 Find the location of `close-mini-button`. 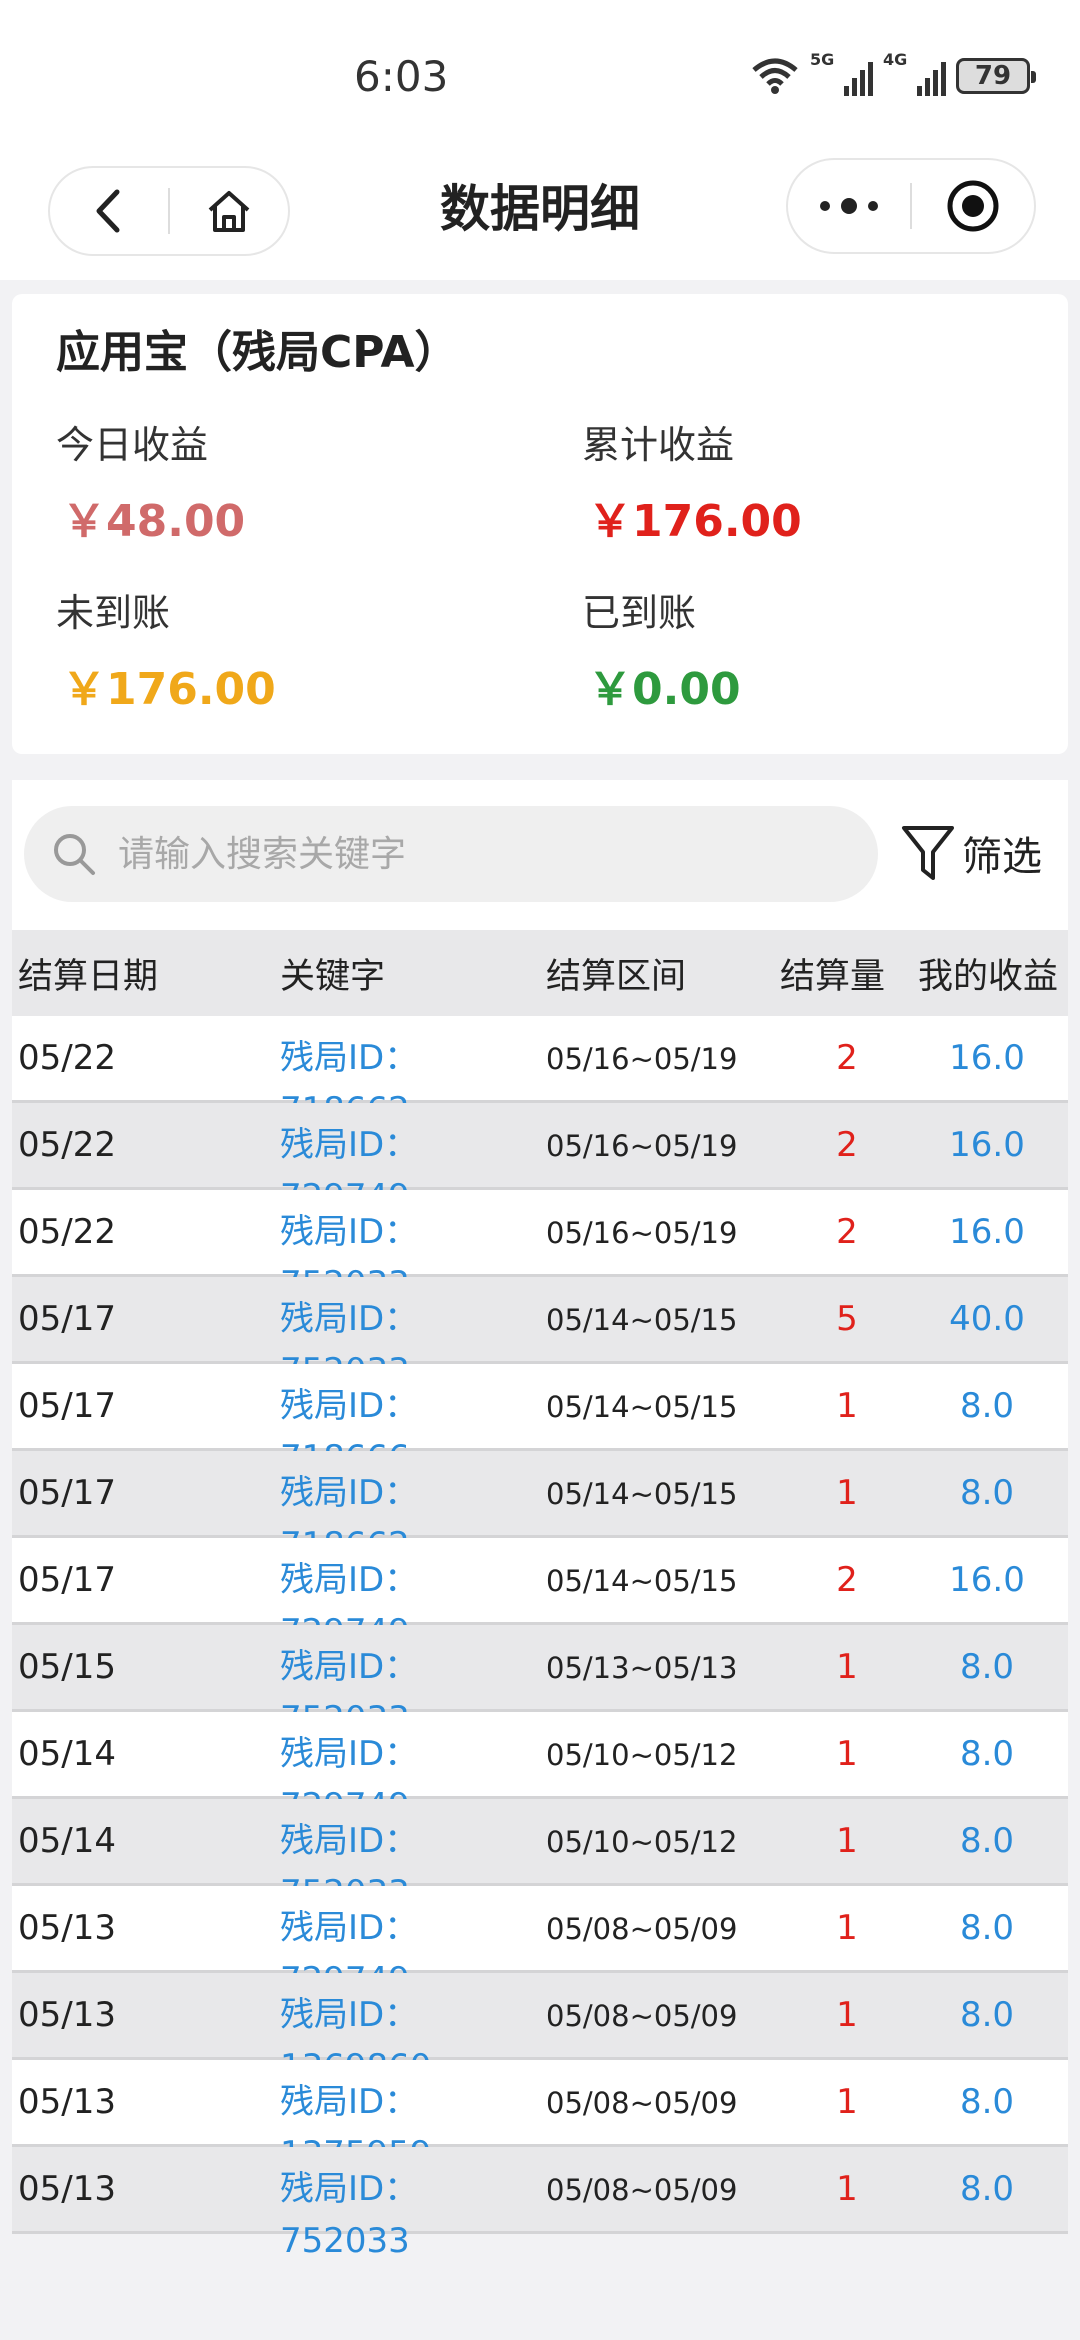

close-mini-button is located at coordinates (973, 206).